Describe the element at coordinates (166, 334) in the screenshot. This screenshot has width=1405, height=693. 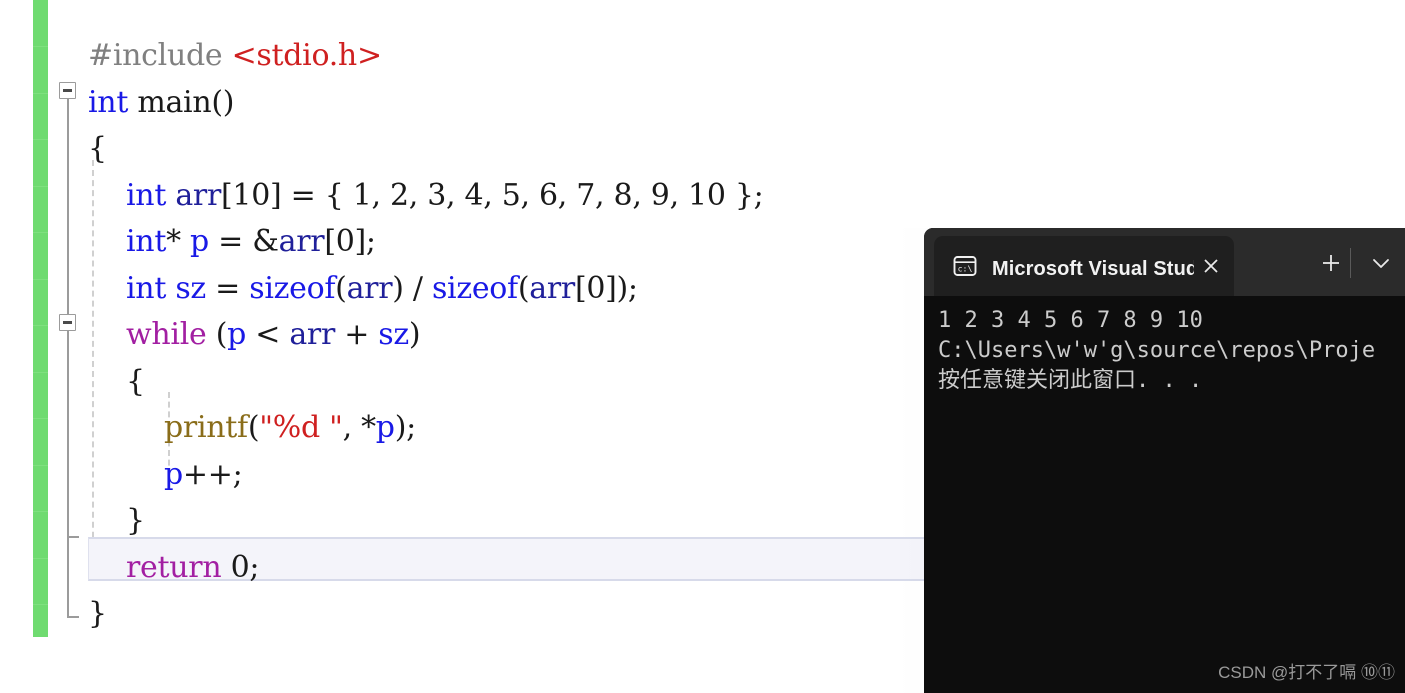
I see `code-token: while` at that location.